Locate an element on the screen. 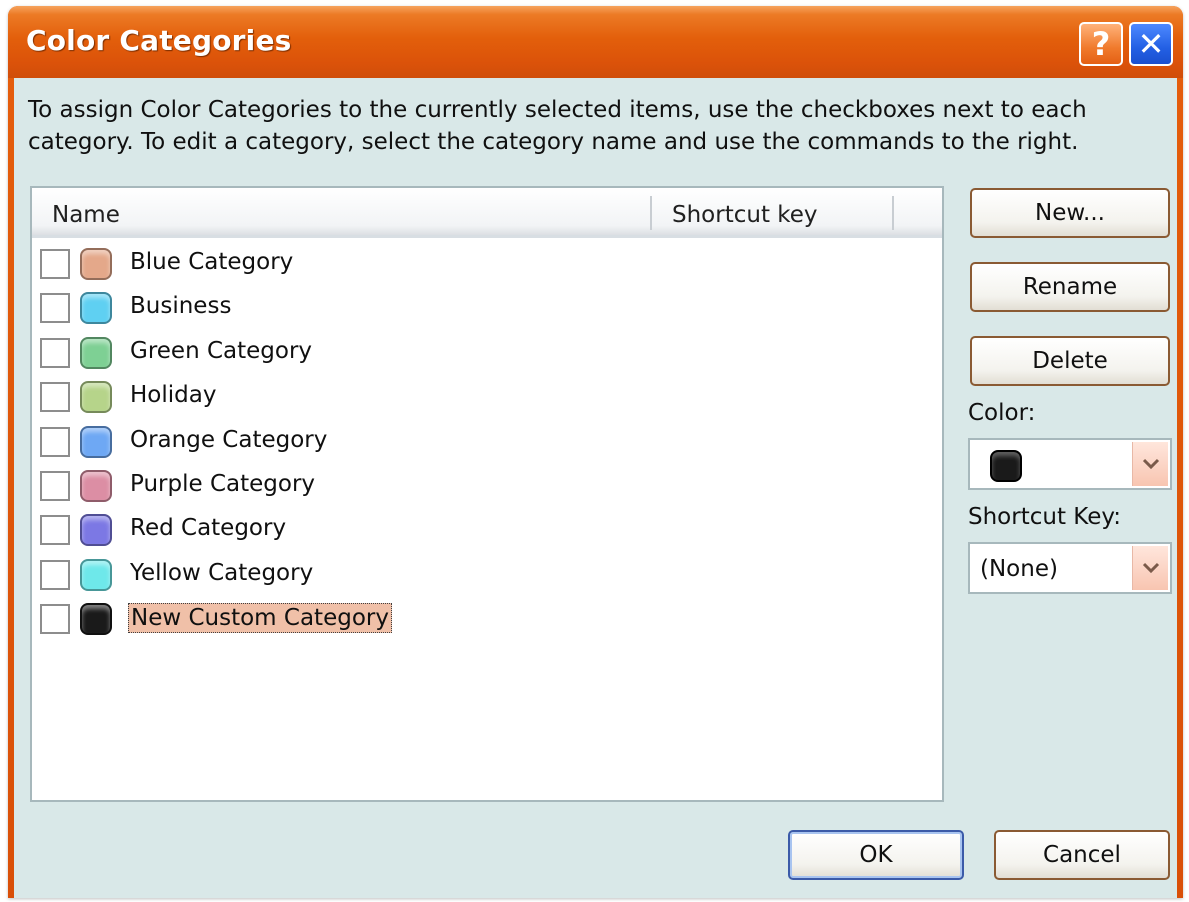  help-icon: ? is located at coordinates (1101, 44).